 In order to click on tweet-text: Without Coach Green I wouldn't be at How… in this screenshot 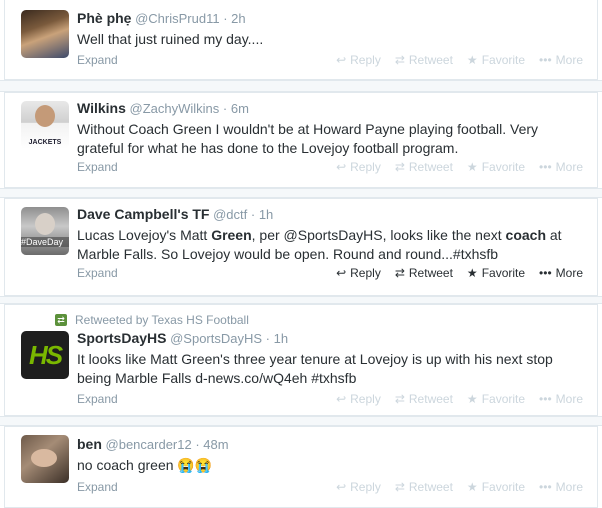, I will do `click(308, 138)`.